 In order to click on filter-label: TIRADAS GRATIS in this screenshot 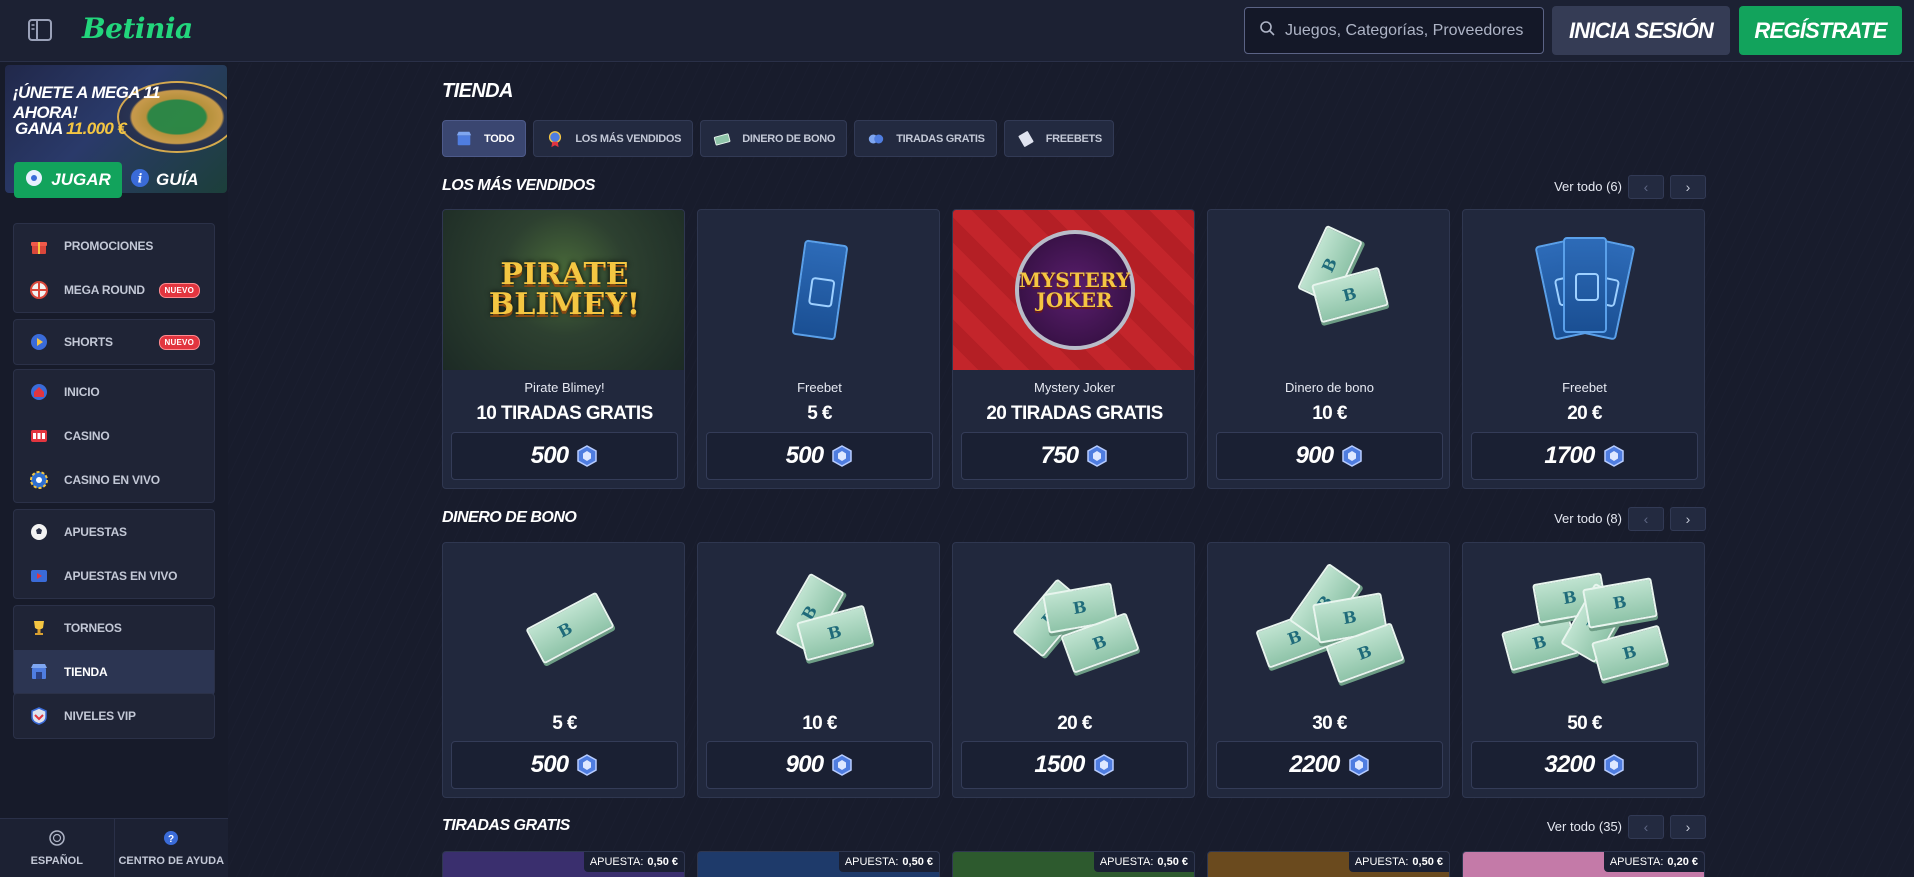, I will do `click(940, 138)`.